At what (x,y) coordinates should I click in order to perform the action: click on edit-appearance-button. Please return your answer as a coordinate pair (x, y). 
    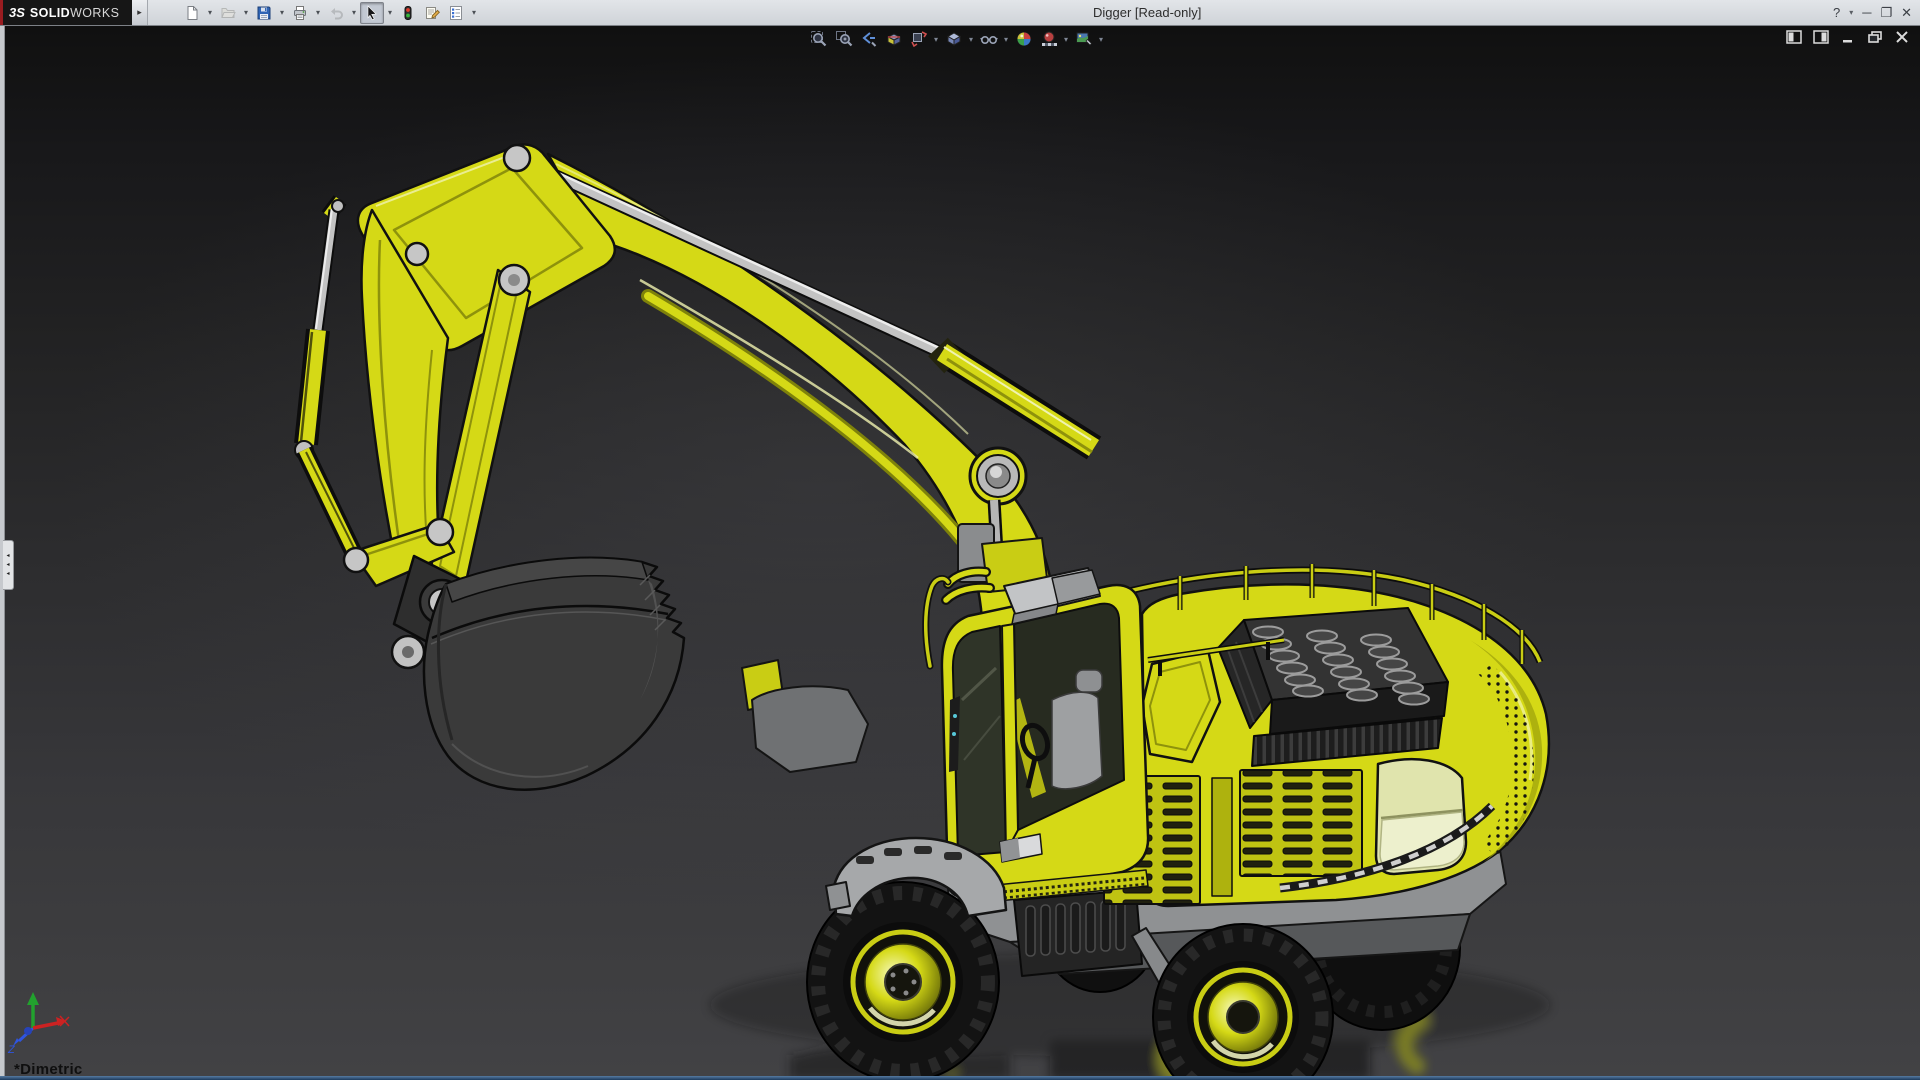
    Looking at the image, I should click on (1023, 39).